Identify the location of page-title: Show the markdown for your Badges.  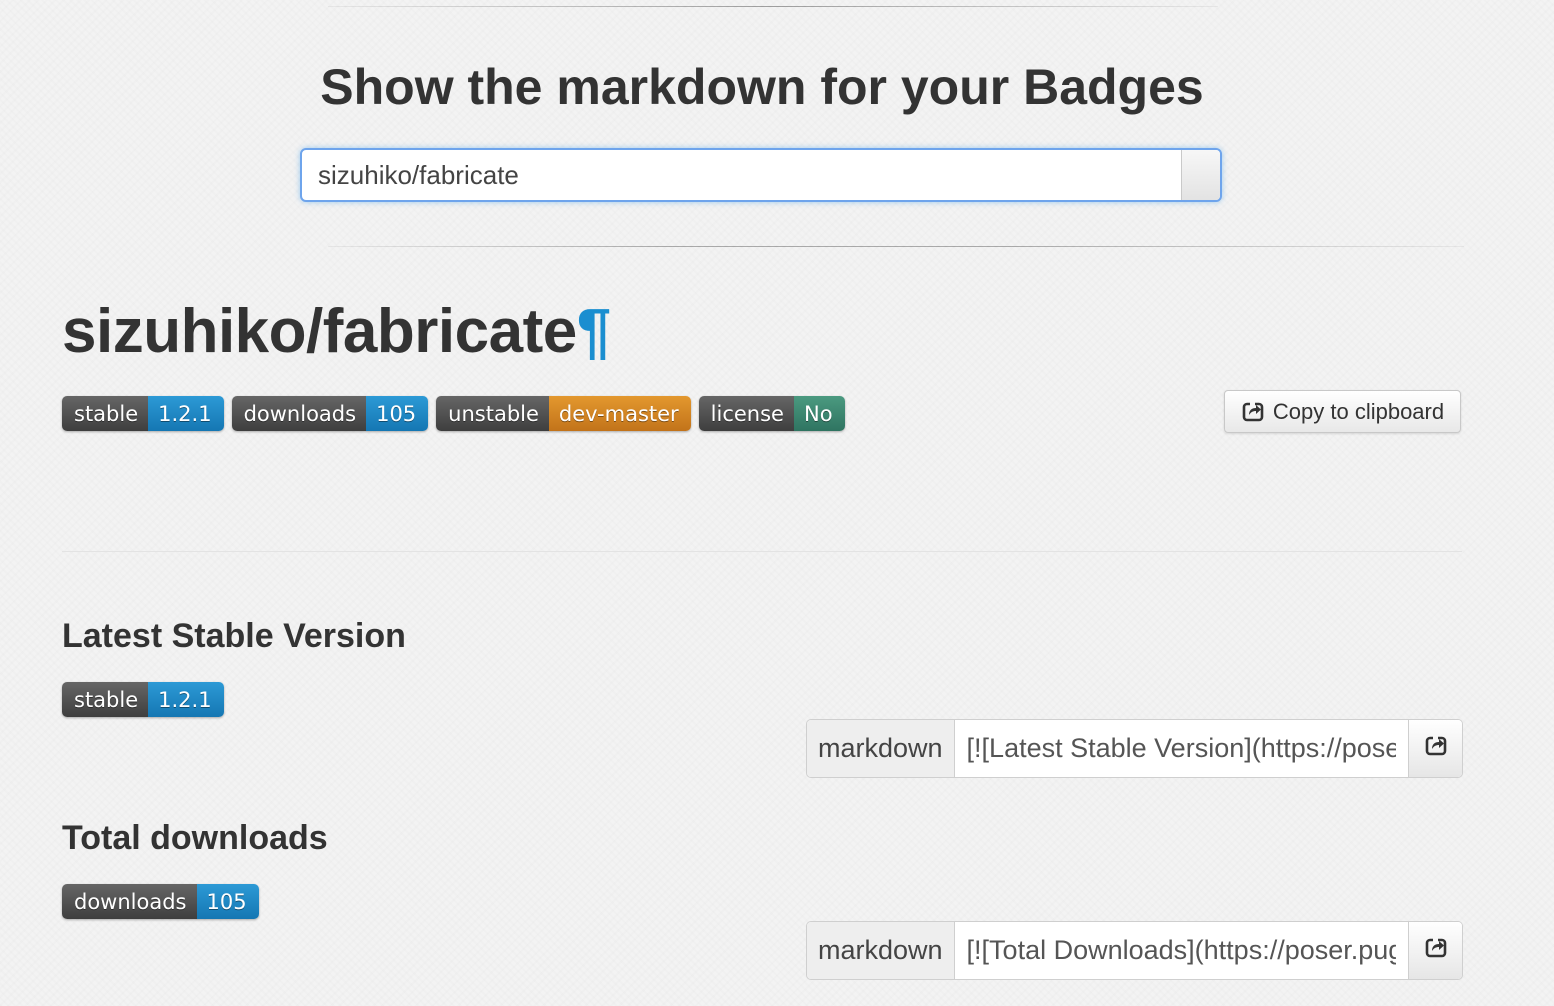
(762, 87).